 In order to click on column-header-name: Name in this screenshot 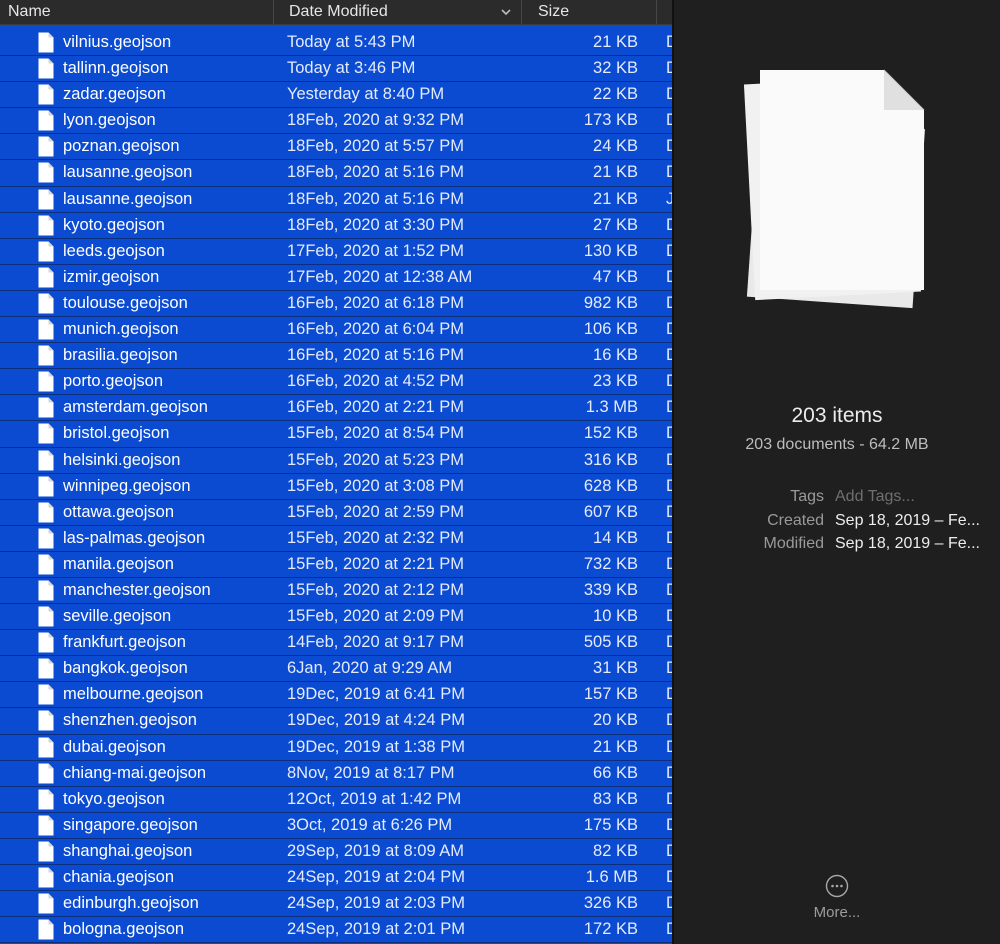, I will do `click(136, 12)`.